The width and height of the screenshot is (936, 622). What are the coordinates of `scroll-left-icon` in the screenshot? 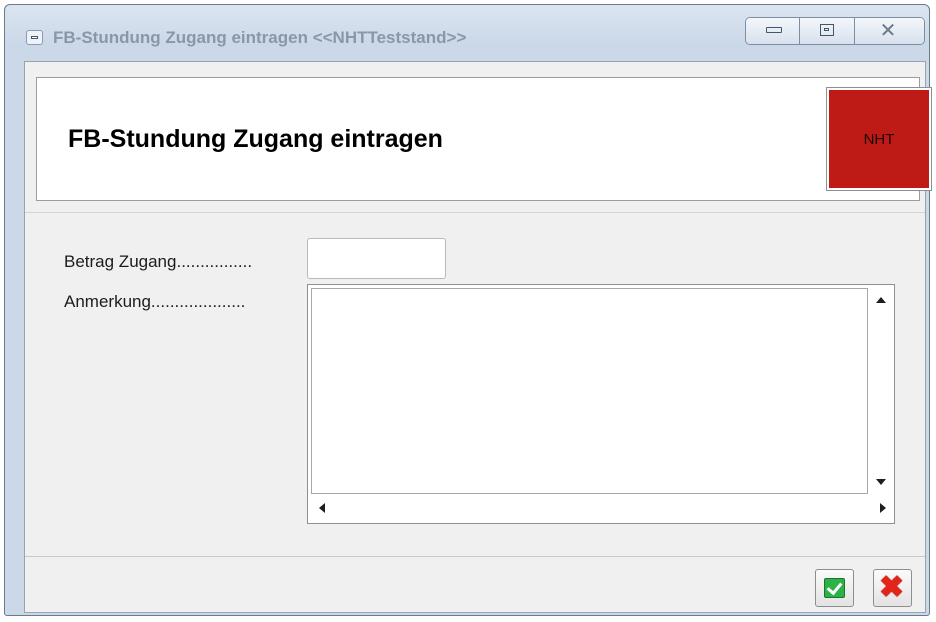 It's located at (322, 508).